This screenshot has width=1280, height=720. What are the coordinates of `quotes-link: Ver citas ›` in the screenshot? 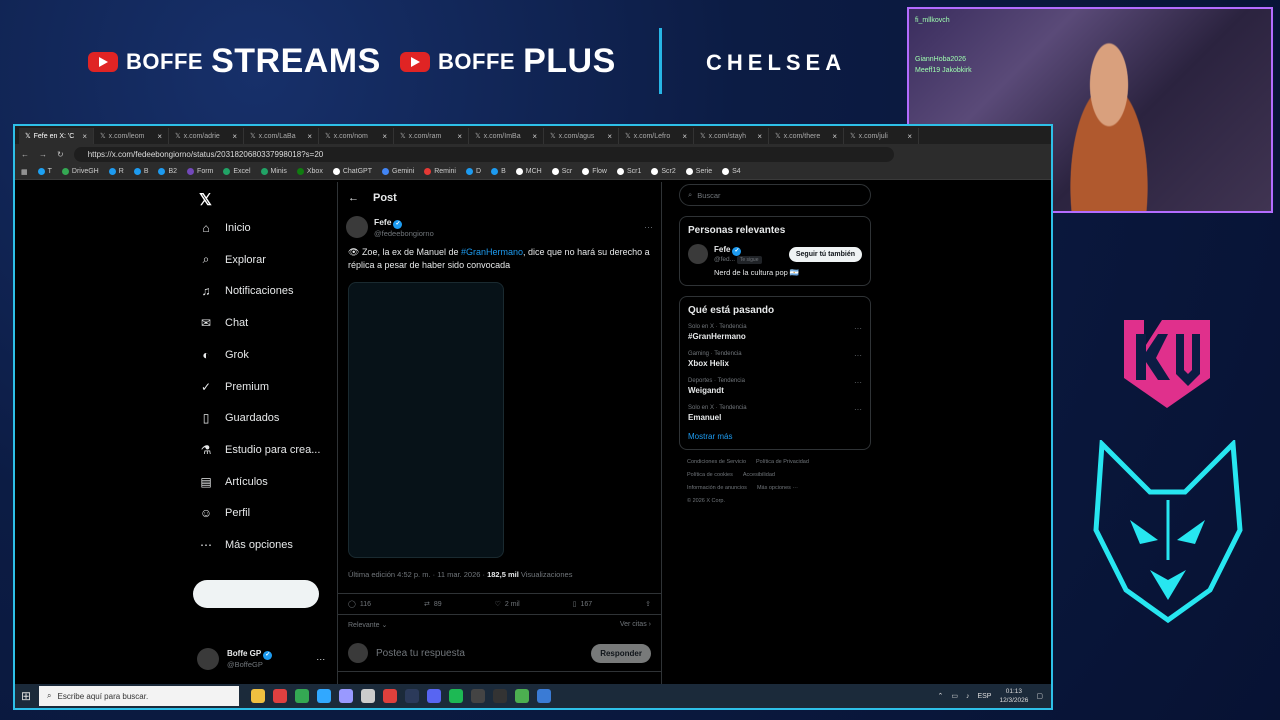 It's located at (635, 625).